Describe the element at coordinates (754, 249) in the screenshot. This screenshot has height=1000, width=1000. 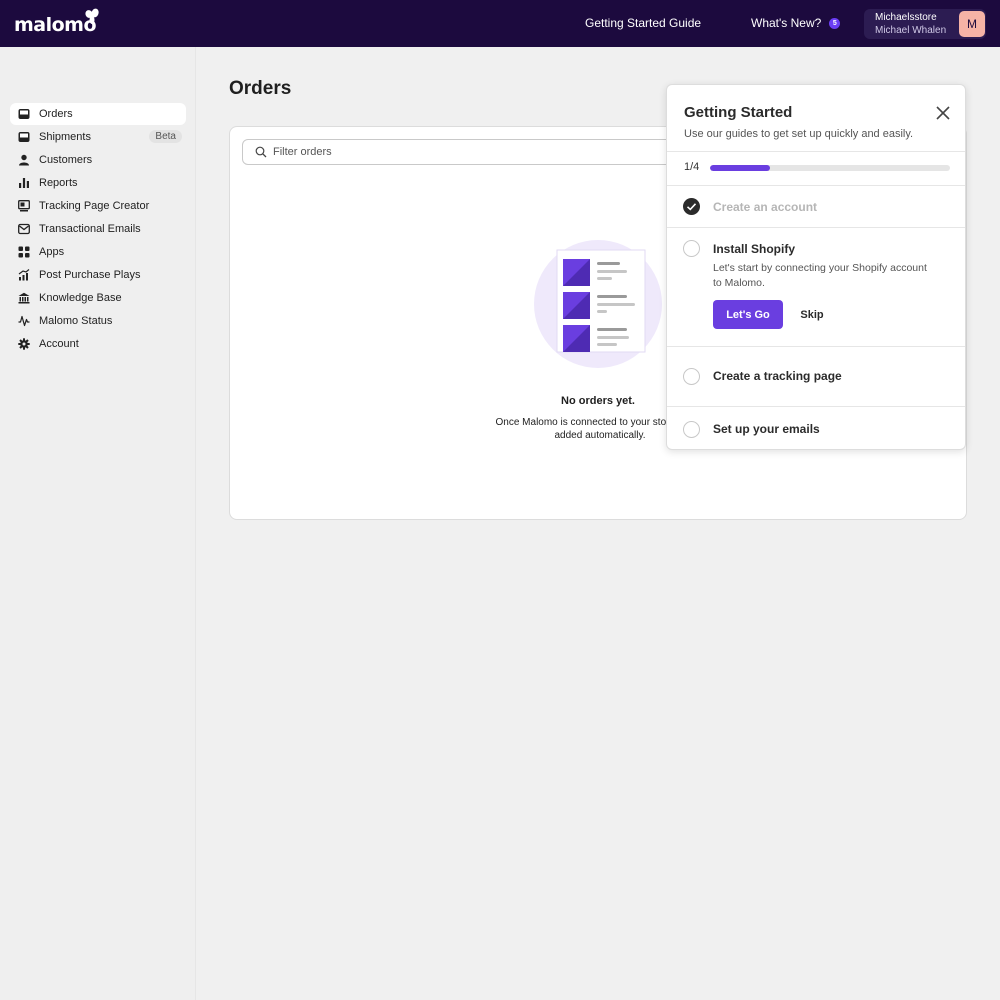
I see `step-install-shopify: Install Shopify` at that location.